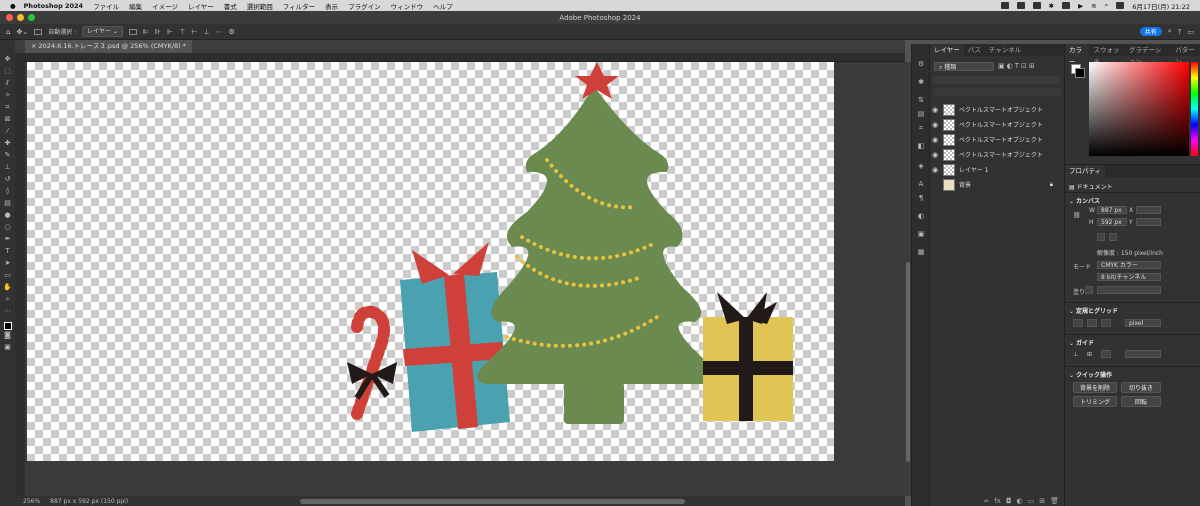 The image size is (1200, 506). Describe the element at coordinates (206, 32) in the screenshot. I see `align-bottom-icon: ⊥` at that location.